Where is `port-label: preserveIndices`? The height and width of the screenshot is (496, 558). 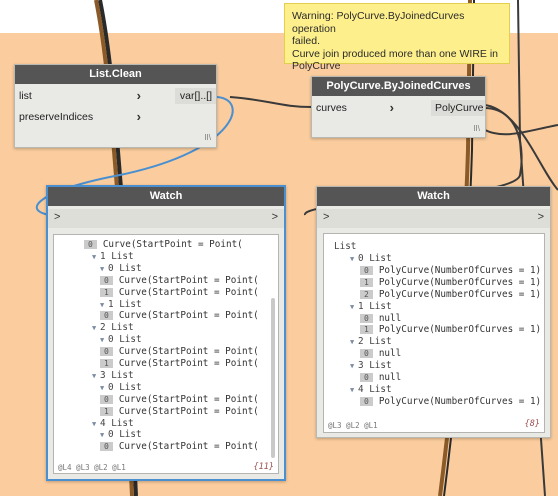 port-label: preserveIndices is located at coordinates (56, 117).